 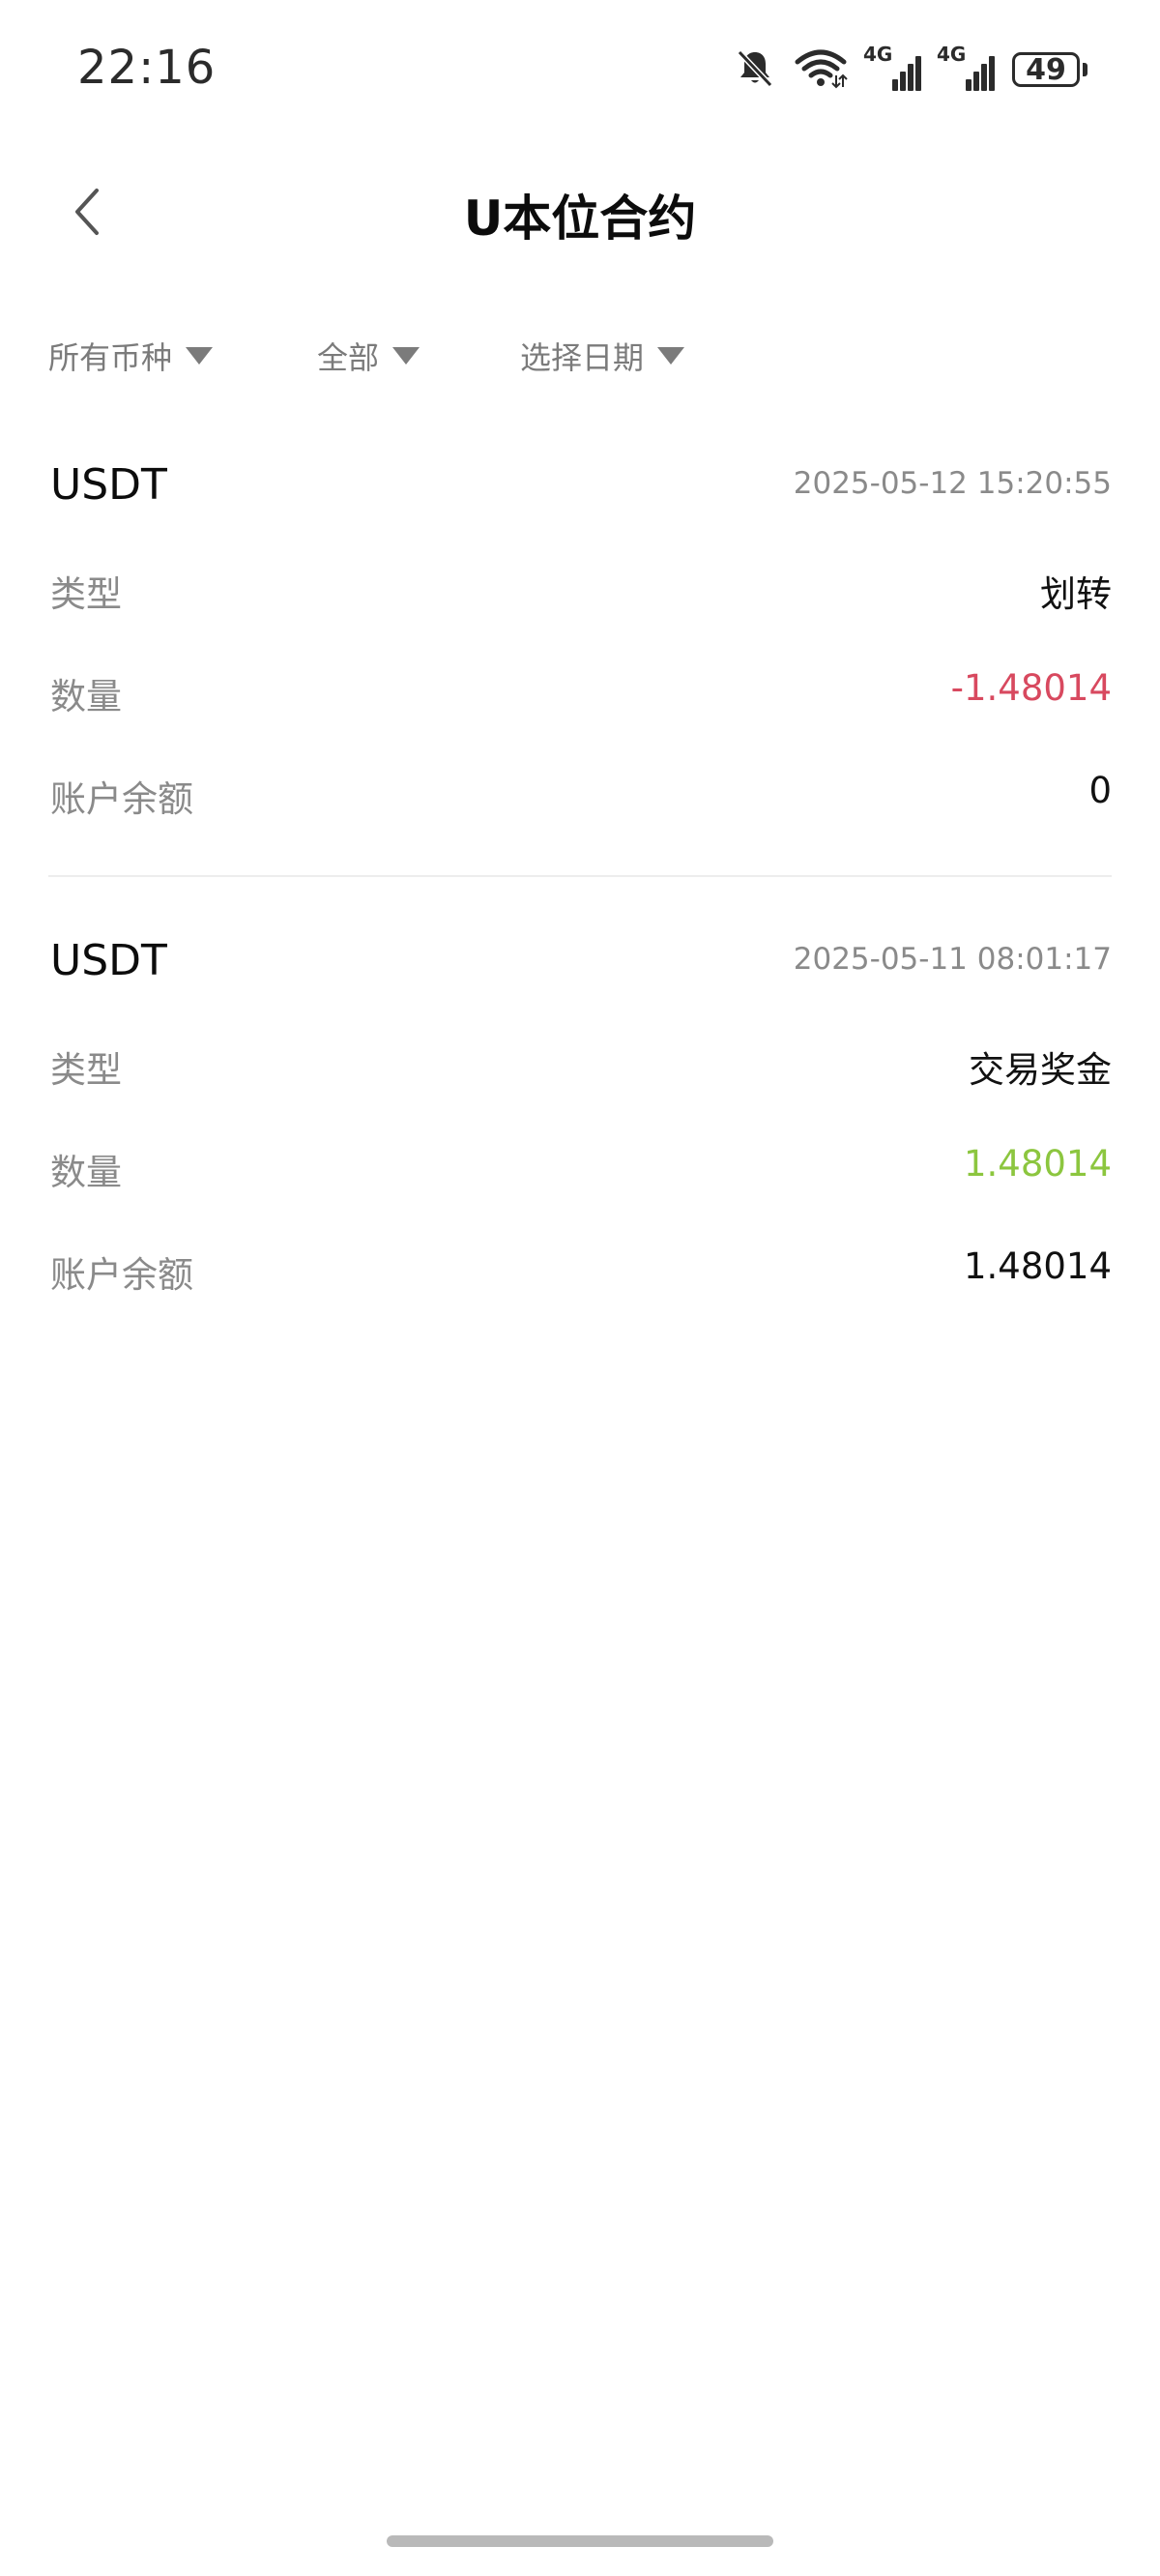 I want to click on record-row-type: 类型 划转, so click(x=581, y=594).